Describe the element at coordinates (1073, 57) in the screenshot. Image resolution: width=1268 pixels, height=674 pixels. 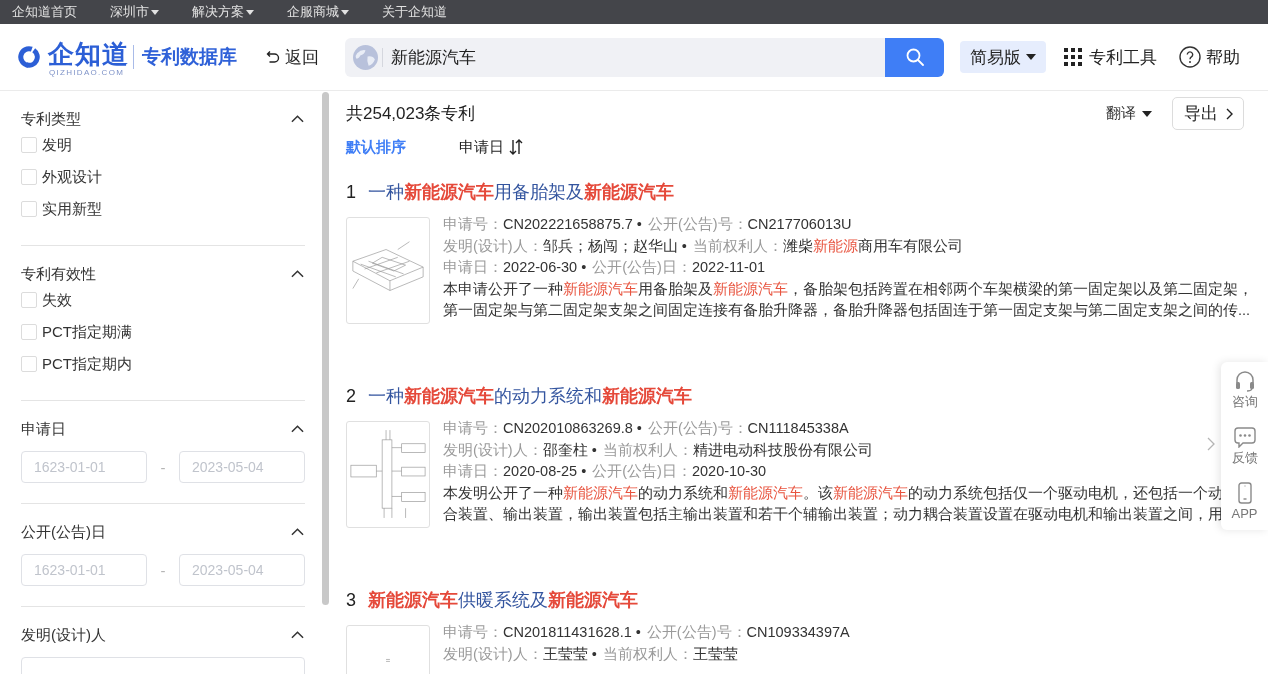
I see `grid-icon` at that location.